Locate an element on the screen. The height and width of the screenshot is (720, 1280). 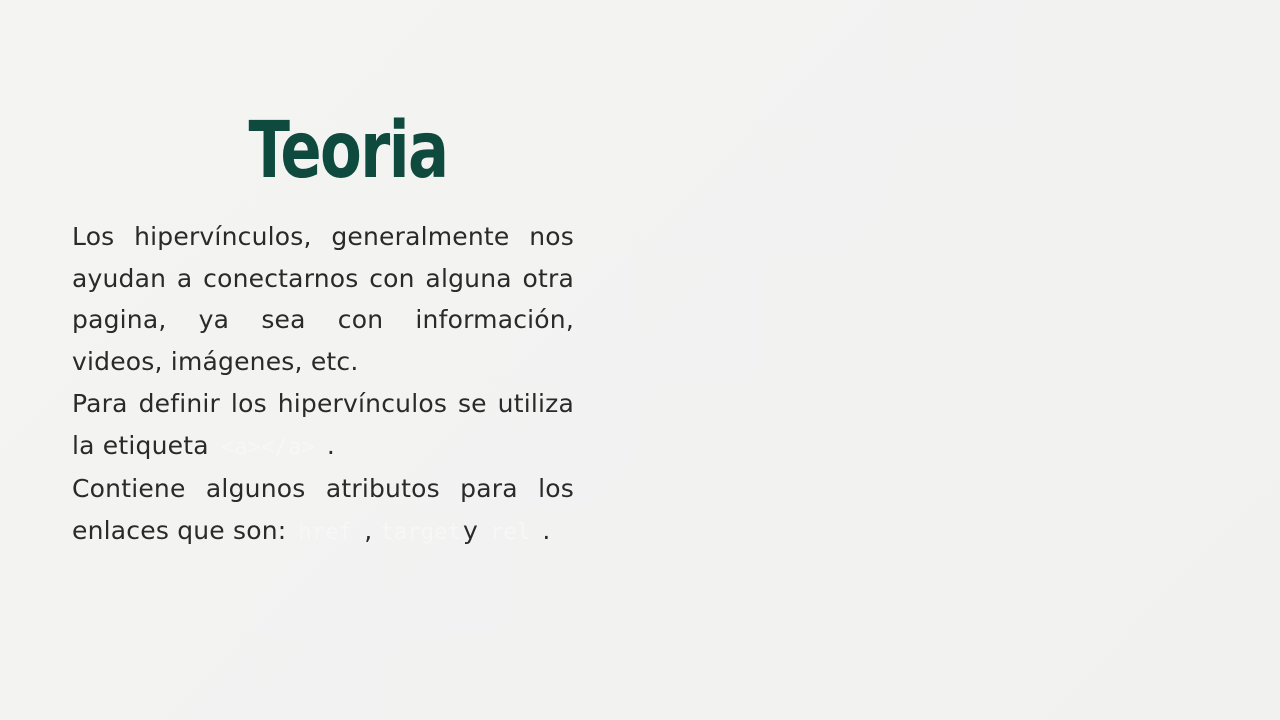
paragraph-tag-definition-end: . is located at coordinates (331, 445).